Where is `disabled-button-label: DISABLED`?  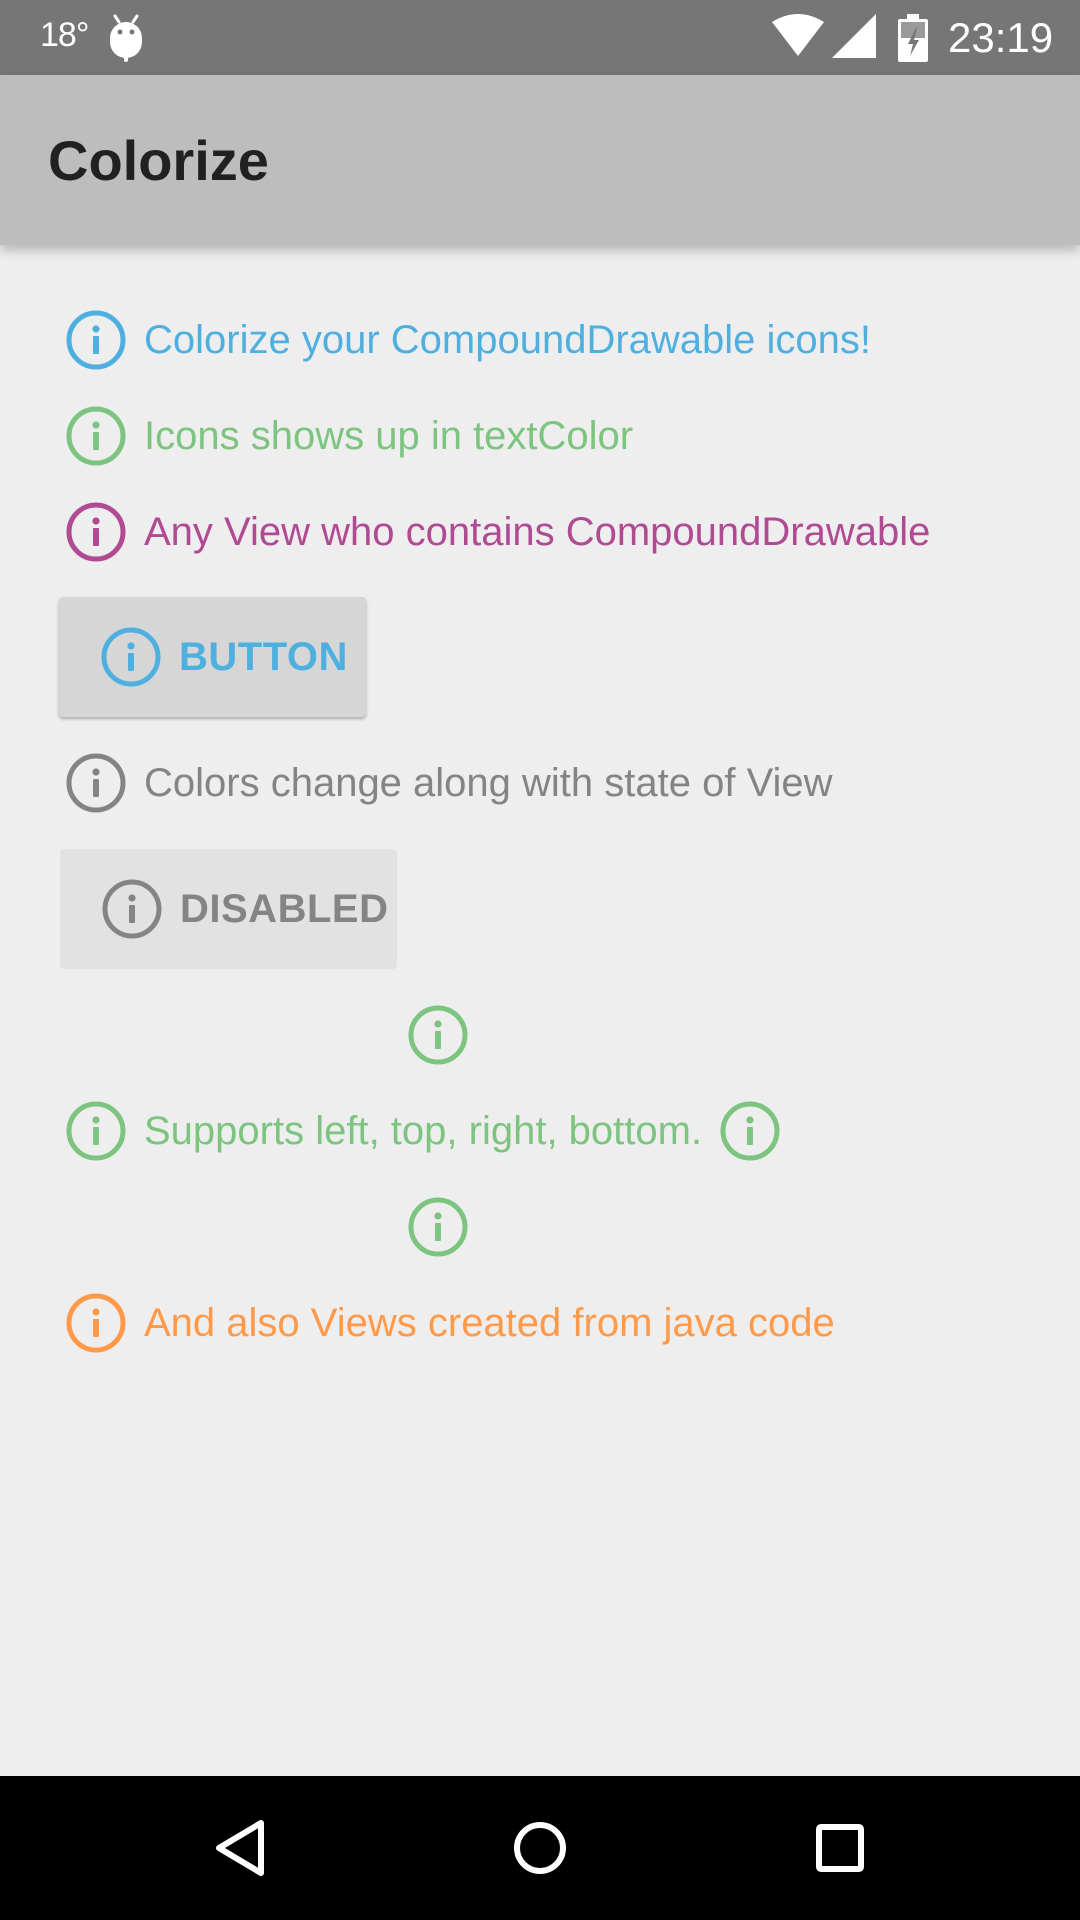
disabled-button-label: DISABLED is located at coordinates (284, 908).